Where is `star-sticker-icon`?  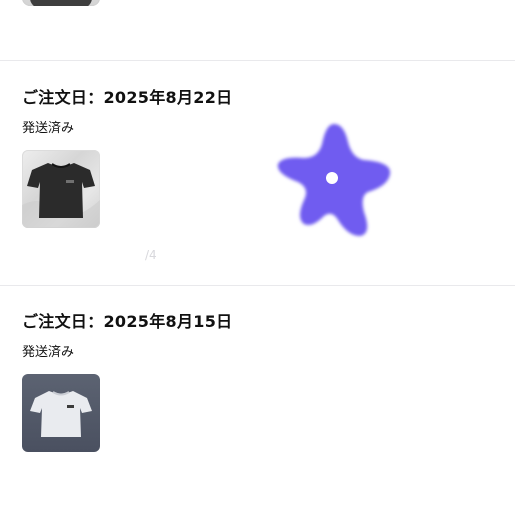 star-sticker-icon is located at coordinates (334, 180).